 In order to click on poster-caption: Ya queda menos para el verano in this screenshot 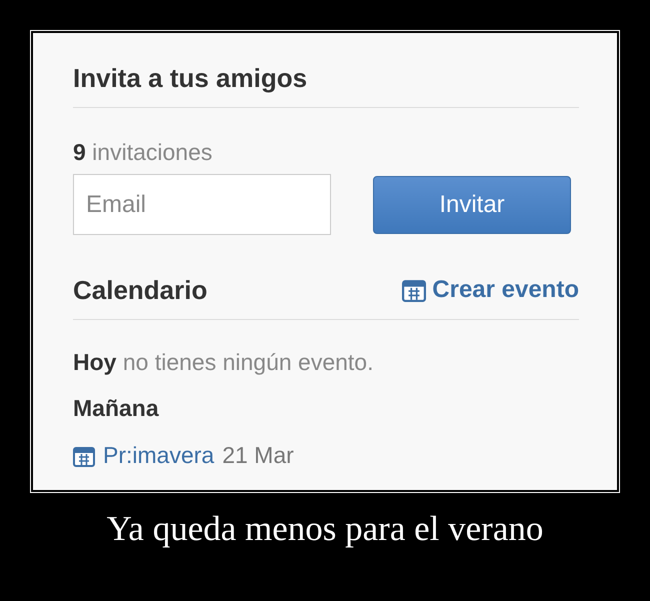, I will do `click(325, 529)`.